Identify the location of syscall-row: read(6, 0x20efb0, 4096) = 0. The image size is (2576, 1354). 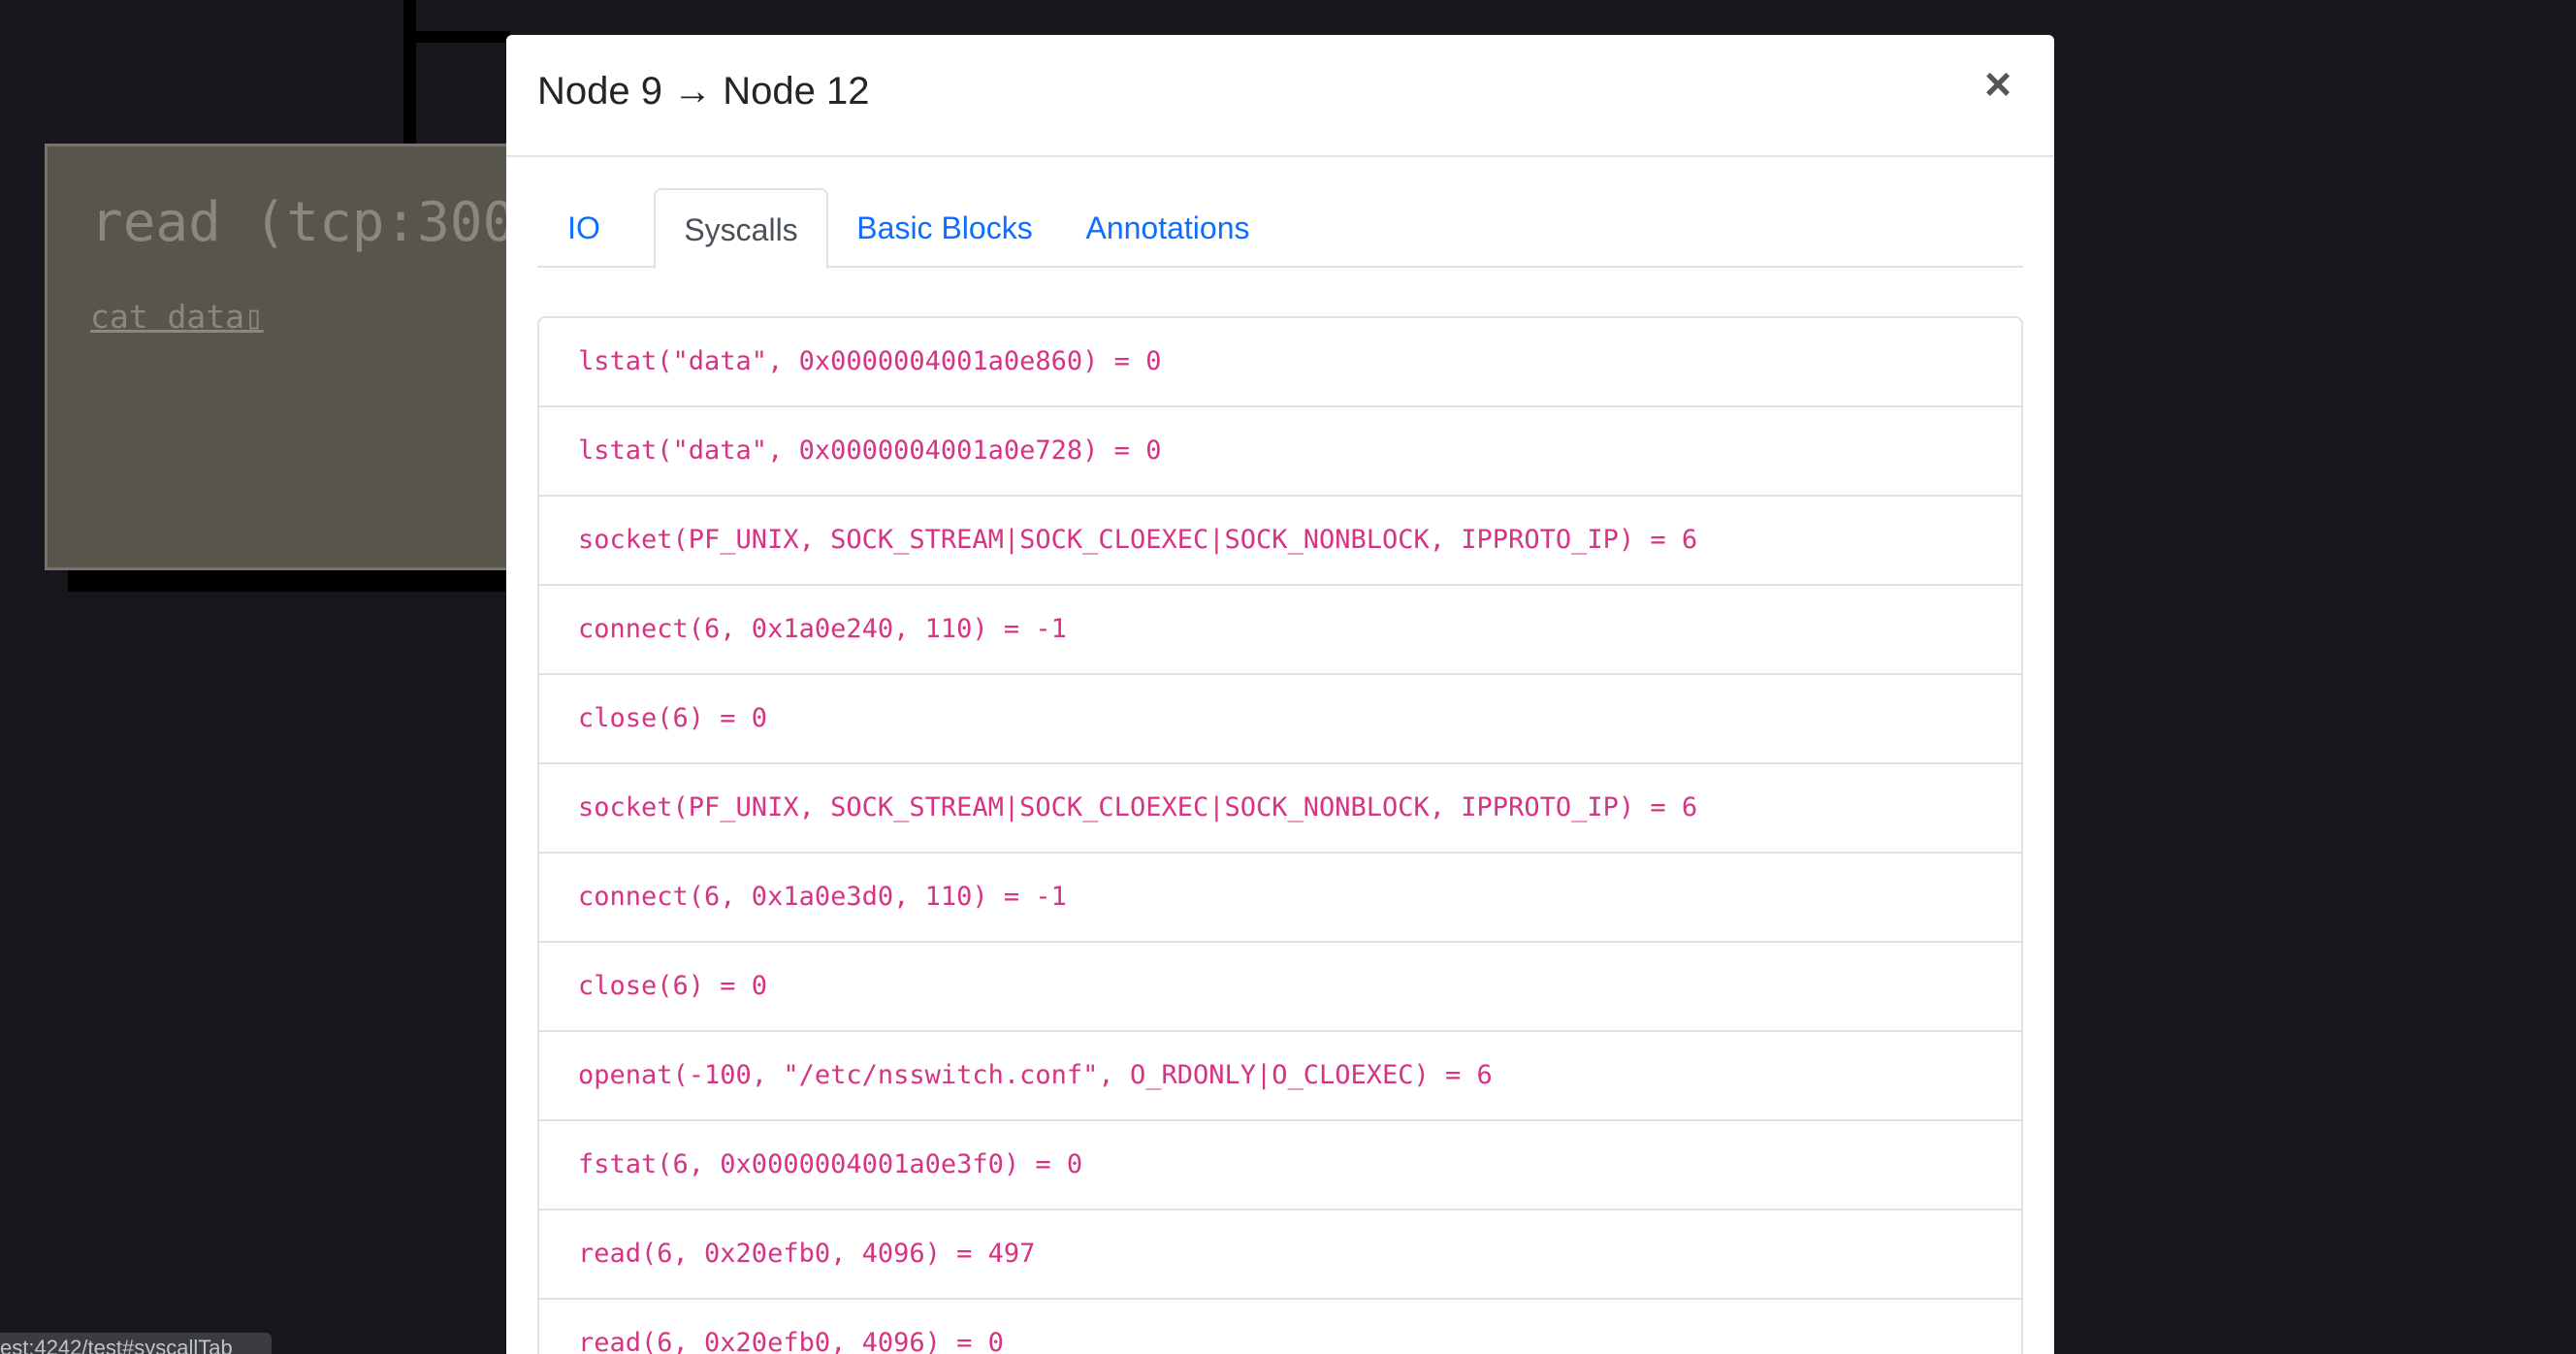
(1280, 1327).